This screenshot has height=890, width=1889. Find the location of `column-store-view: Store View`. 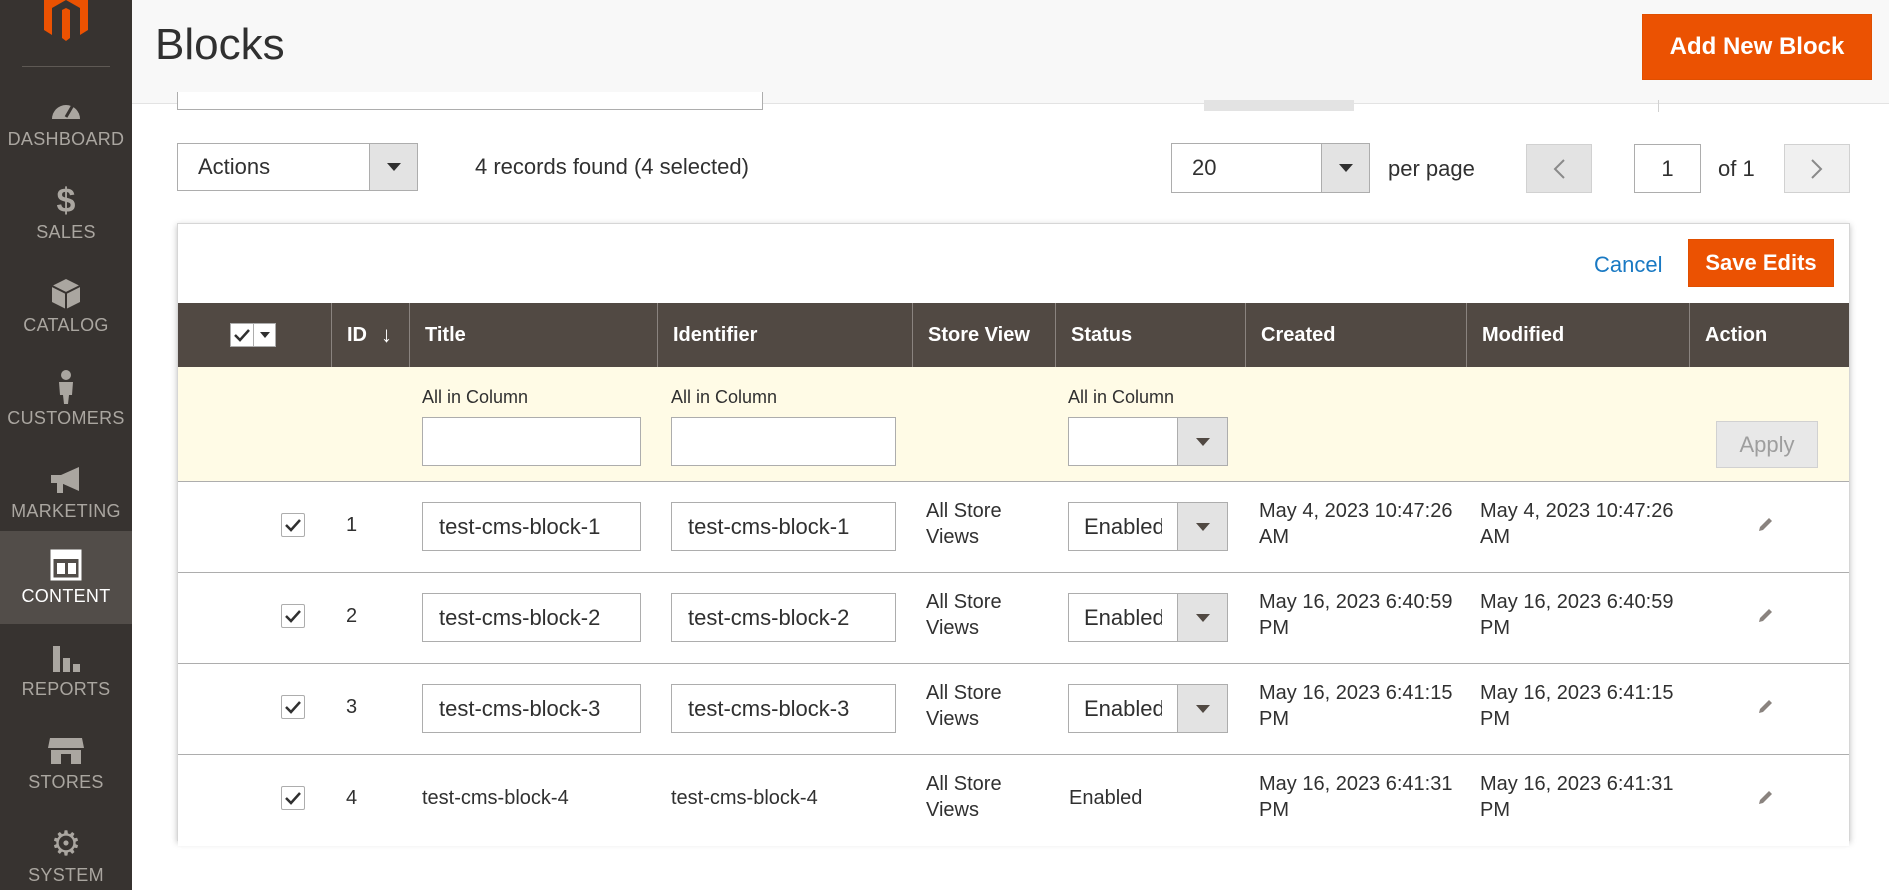

column-store-view: Store View is located at coordinates (983, 335).